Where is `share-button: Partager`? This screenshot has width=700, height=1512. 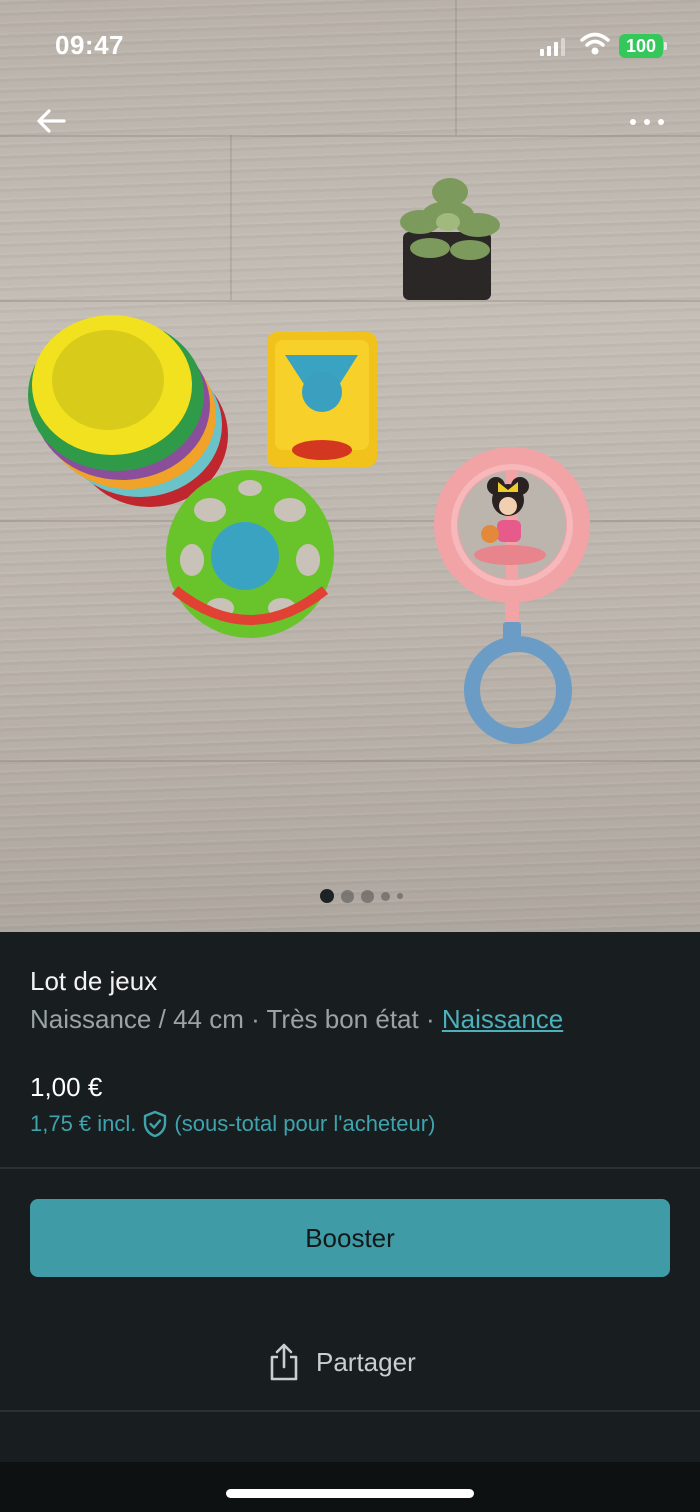 share-button: Partager is located at coordinates (342, 1362).